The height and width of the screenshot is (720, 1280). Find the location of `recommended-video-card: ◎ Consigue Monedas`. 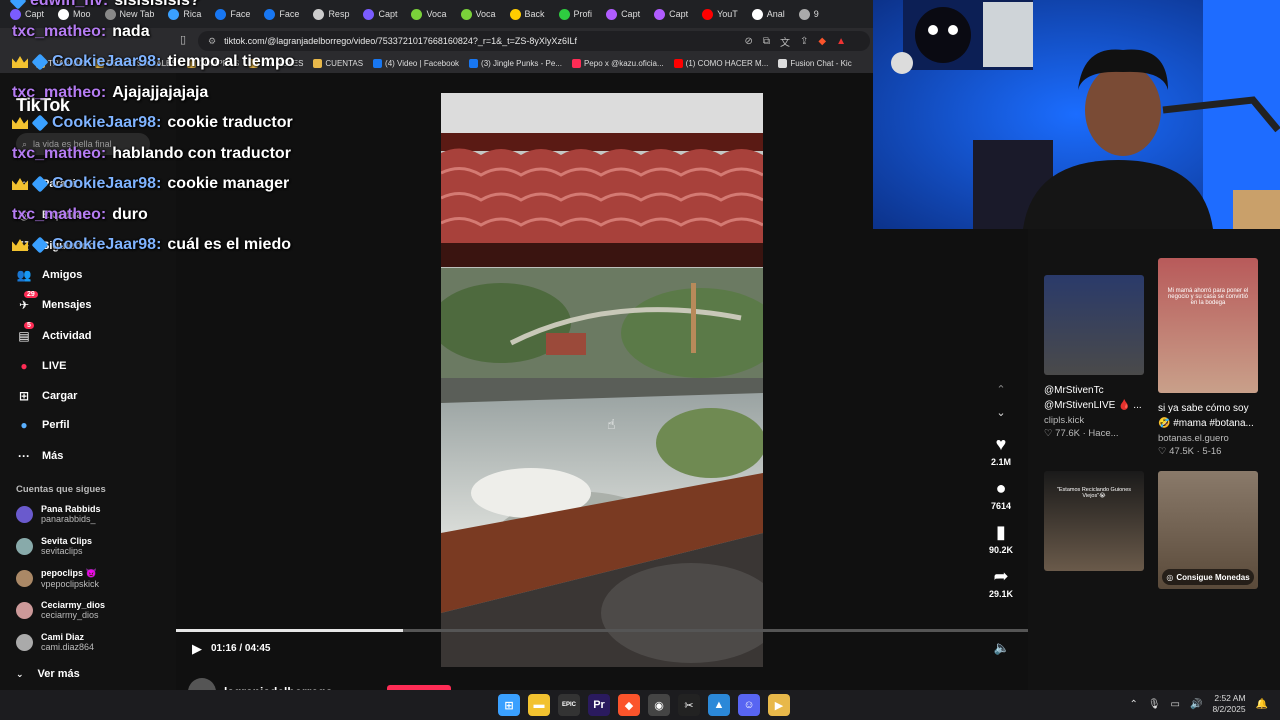

recommended-video-card: ◎ Consigue Monedas is located at coordinates (1208, 530).